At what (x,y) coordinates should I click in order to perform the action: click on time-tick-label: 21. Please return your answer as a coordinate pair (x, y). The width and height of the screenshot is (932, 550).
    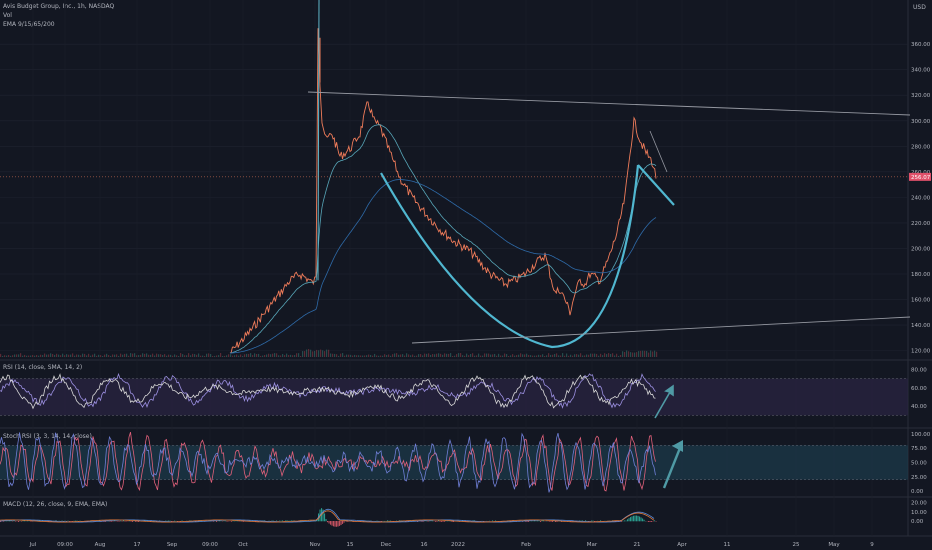
    Looking at the image, I should click on (637, 545).